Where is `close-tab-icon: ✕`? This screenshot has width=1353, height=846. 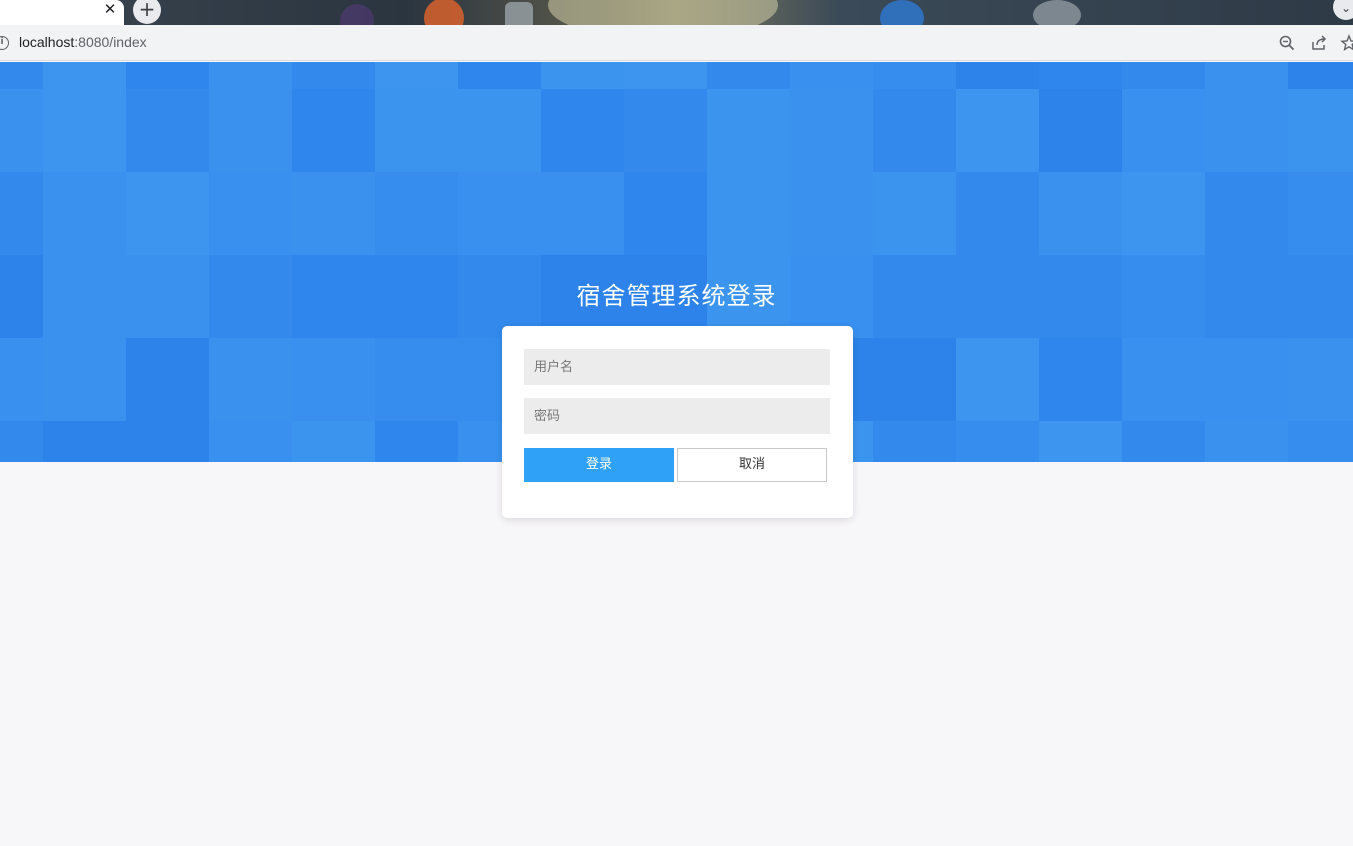
close-tab-icon: ✕ is located at coordinates (110, 9).